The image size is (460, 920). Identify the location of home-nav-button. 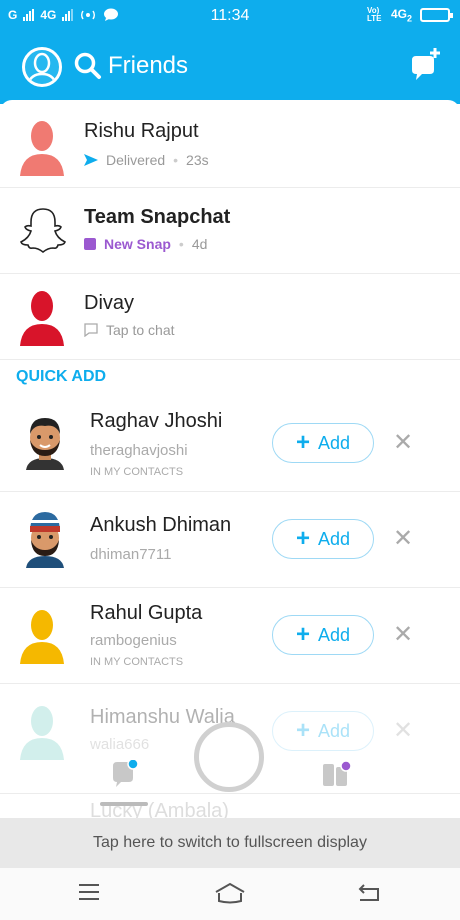
(229, 894).